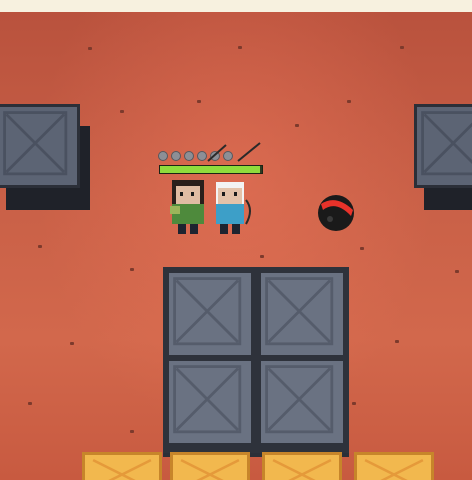 The image size is (472, 480). I want to click on top-border, so click(236, 6).